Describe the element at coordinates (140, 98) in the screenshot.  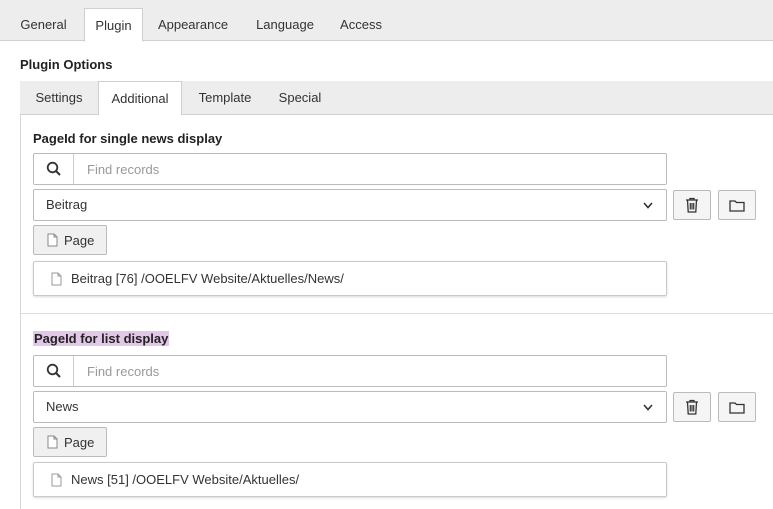
I see `subtab-additional: Additional` at that location.